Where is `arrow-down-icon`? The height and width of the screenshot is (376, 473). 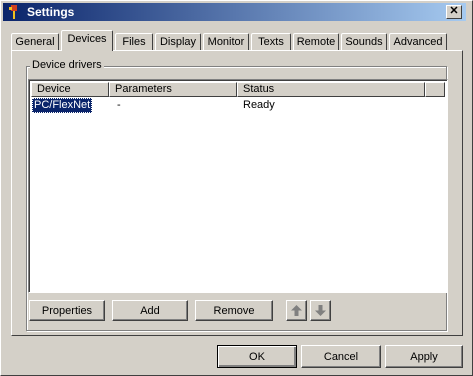
arrow-down-icon is located at coordinates (320, 310).